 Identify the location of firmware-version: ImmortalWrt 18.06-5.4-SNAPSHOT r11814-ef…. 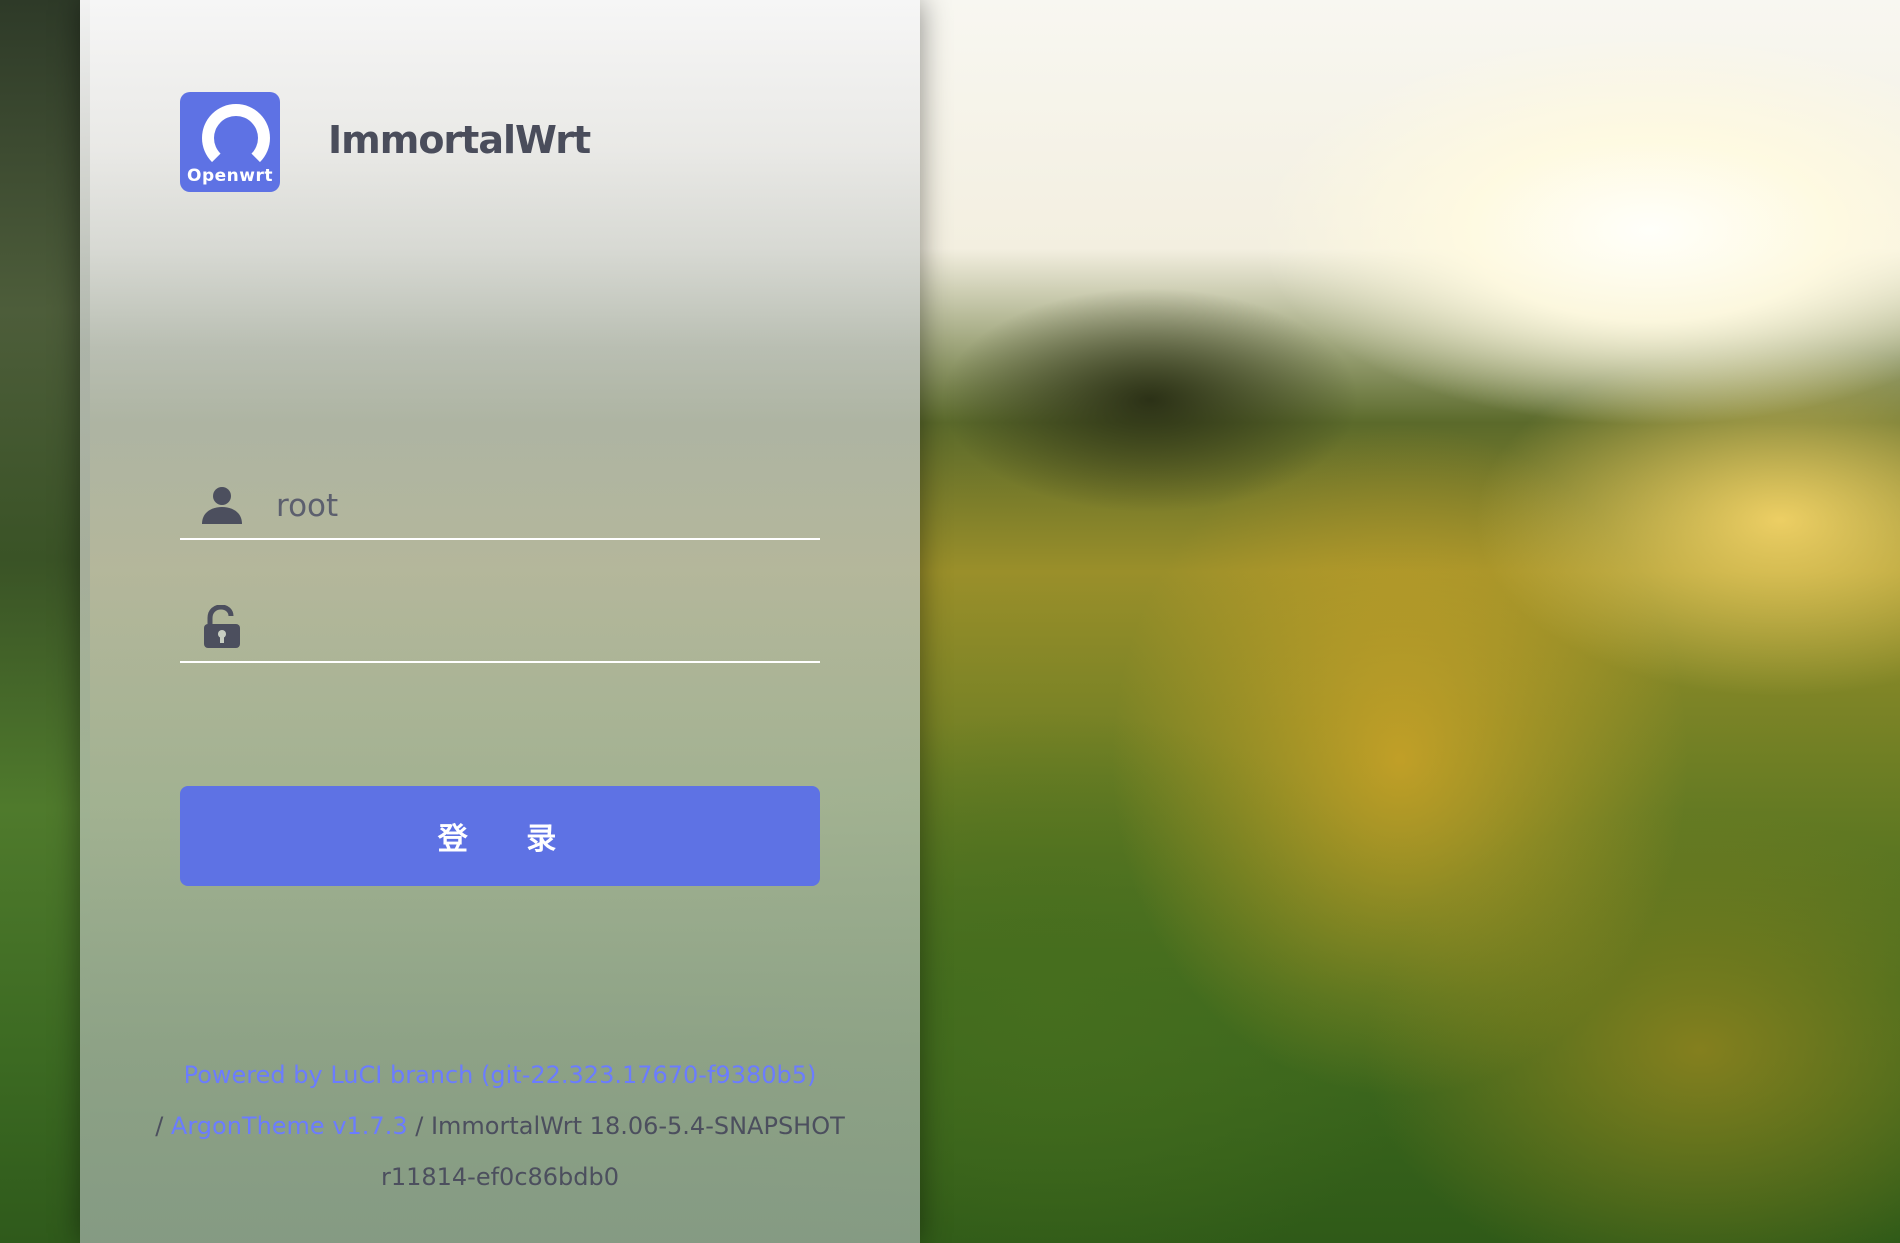
(612, 1151).